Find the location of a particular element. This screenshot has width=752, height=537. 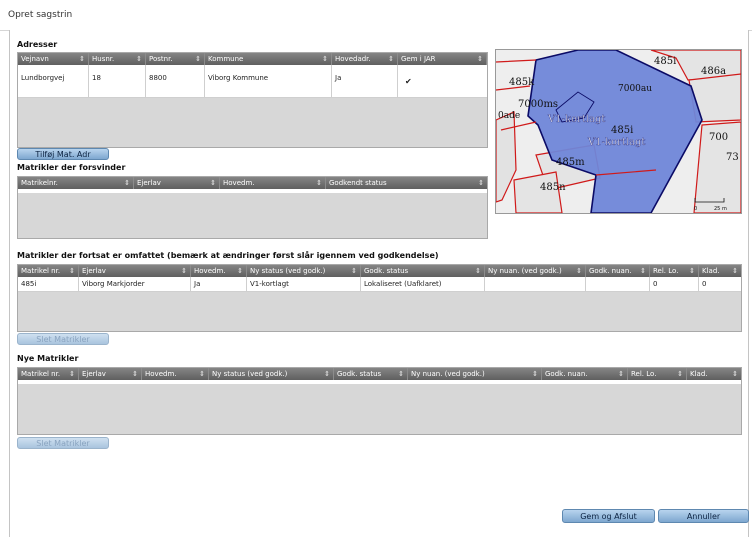

save-and-close-button: Gem og Afslut is located at coordinates (608, 516).